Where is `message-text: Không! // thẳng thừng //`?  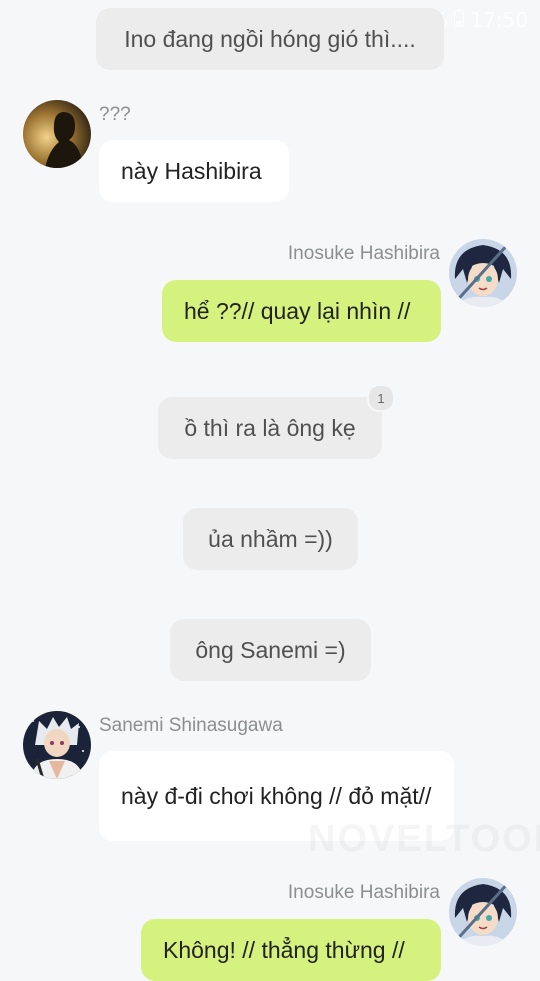 message-text: Không! // thẳng thừng // is located at coordinates (284, 949).